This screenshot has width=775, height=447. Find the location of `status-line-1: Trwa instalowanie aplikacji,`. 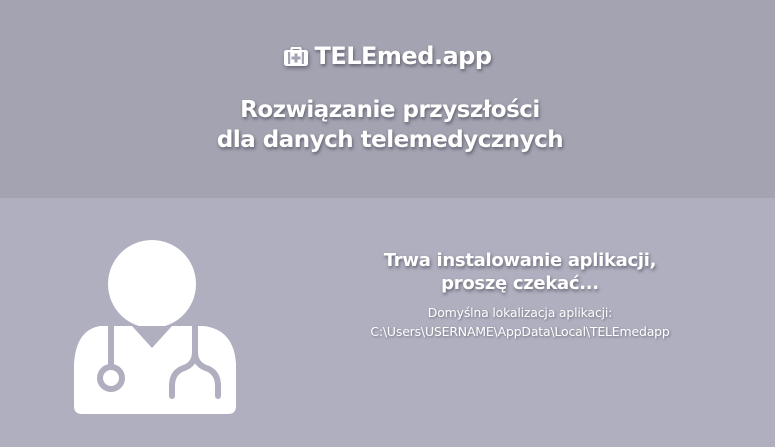

status-line-1: Trwa instalowanie aplikacji, is located at coordinates (520, 260).